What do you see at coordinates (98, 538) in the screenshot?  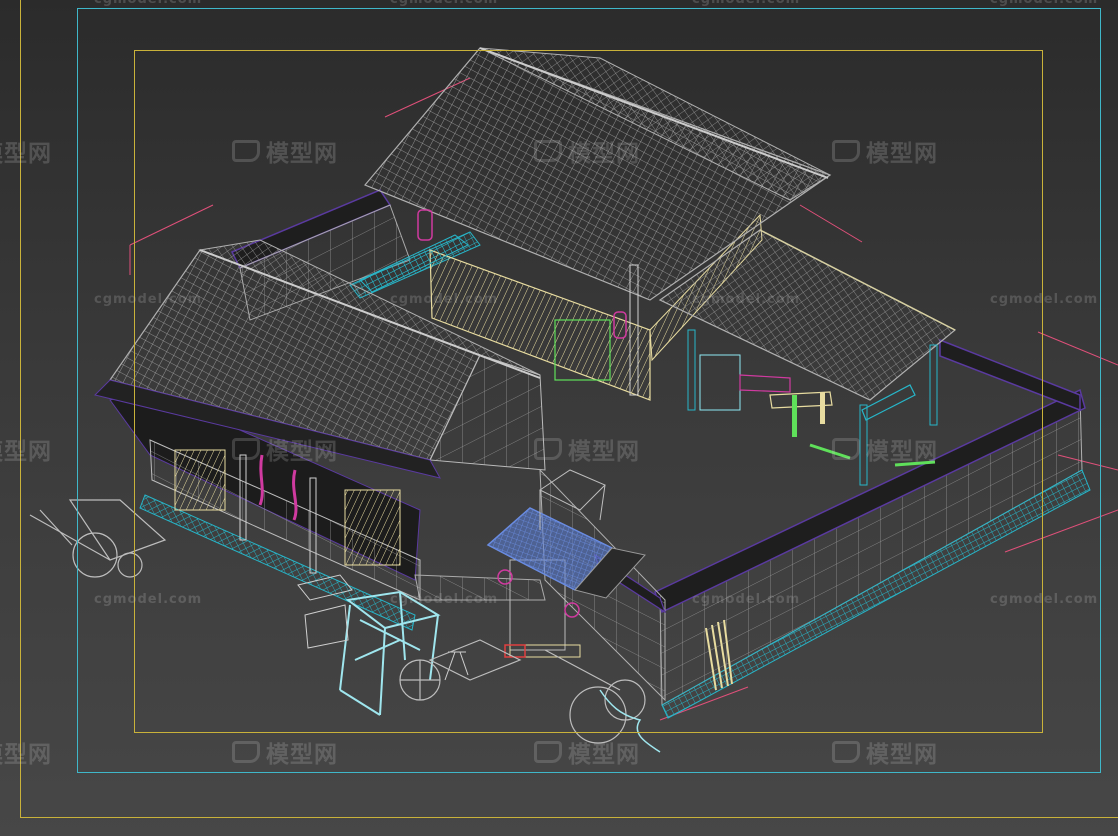 I see `ox-cart-left` at bounding box center [98, 538].